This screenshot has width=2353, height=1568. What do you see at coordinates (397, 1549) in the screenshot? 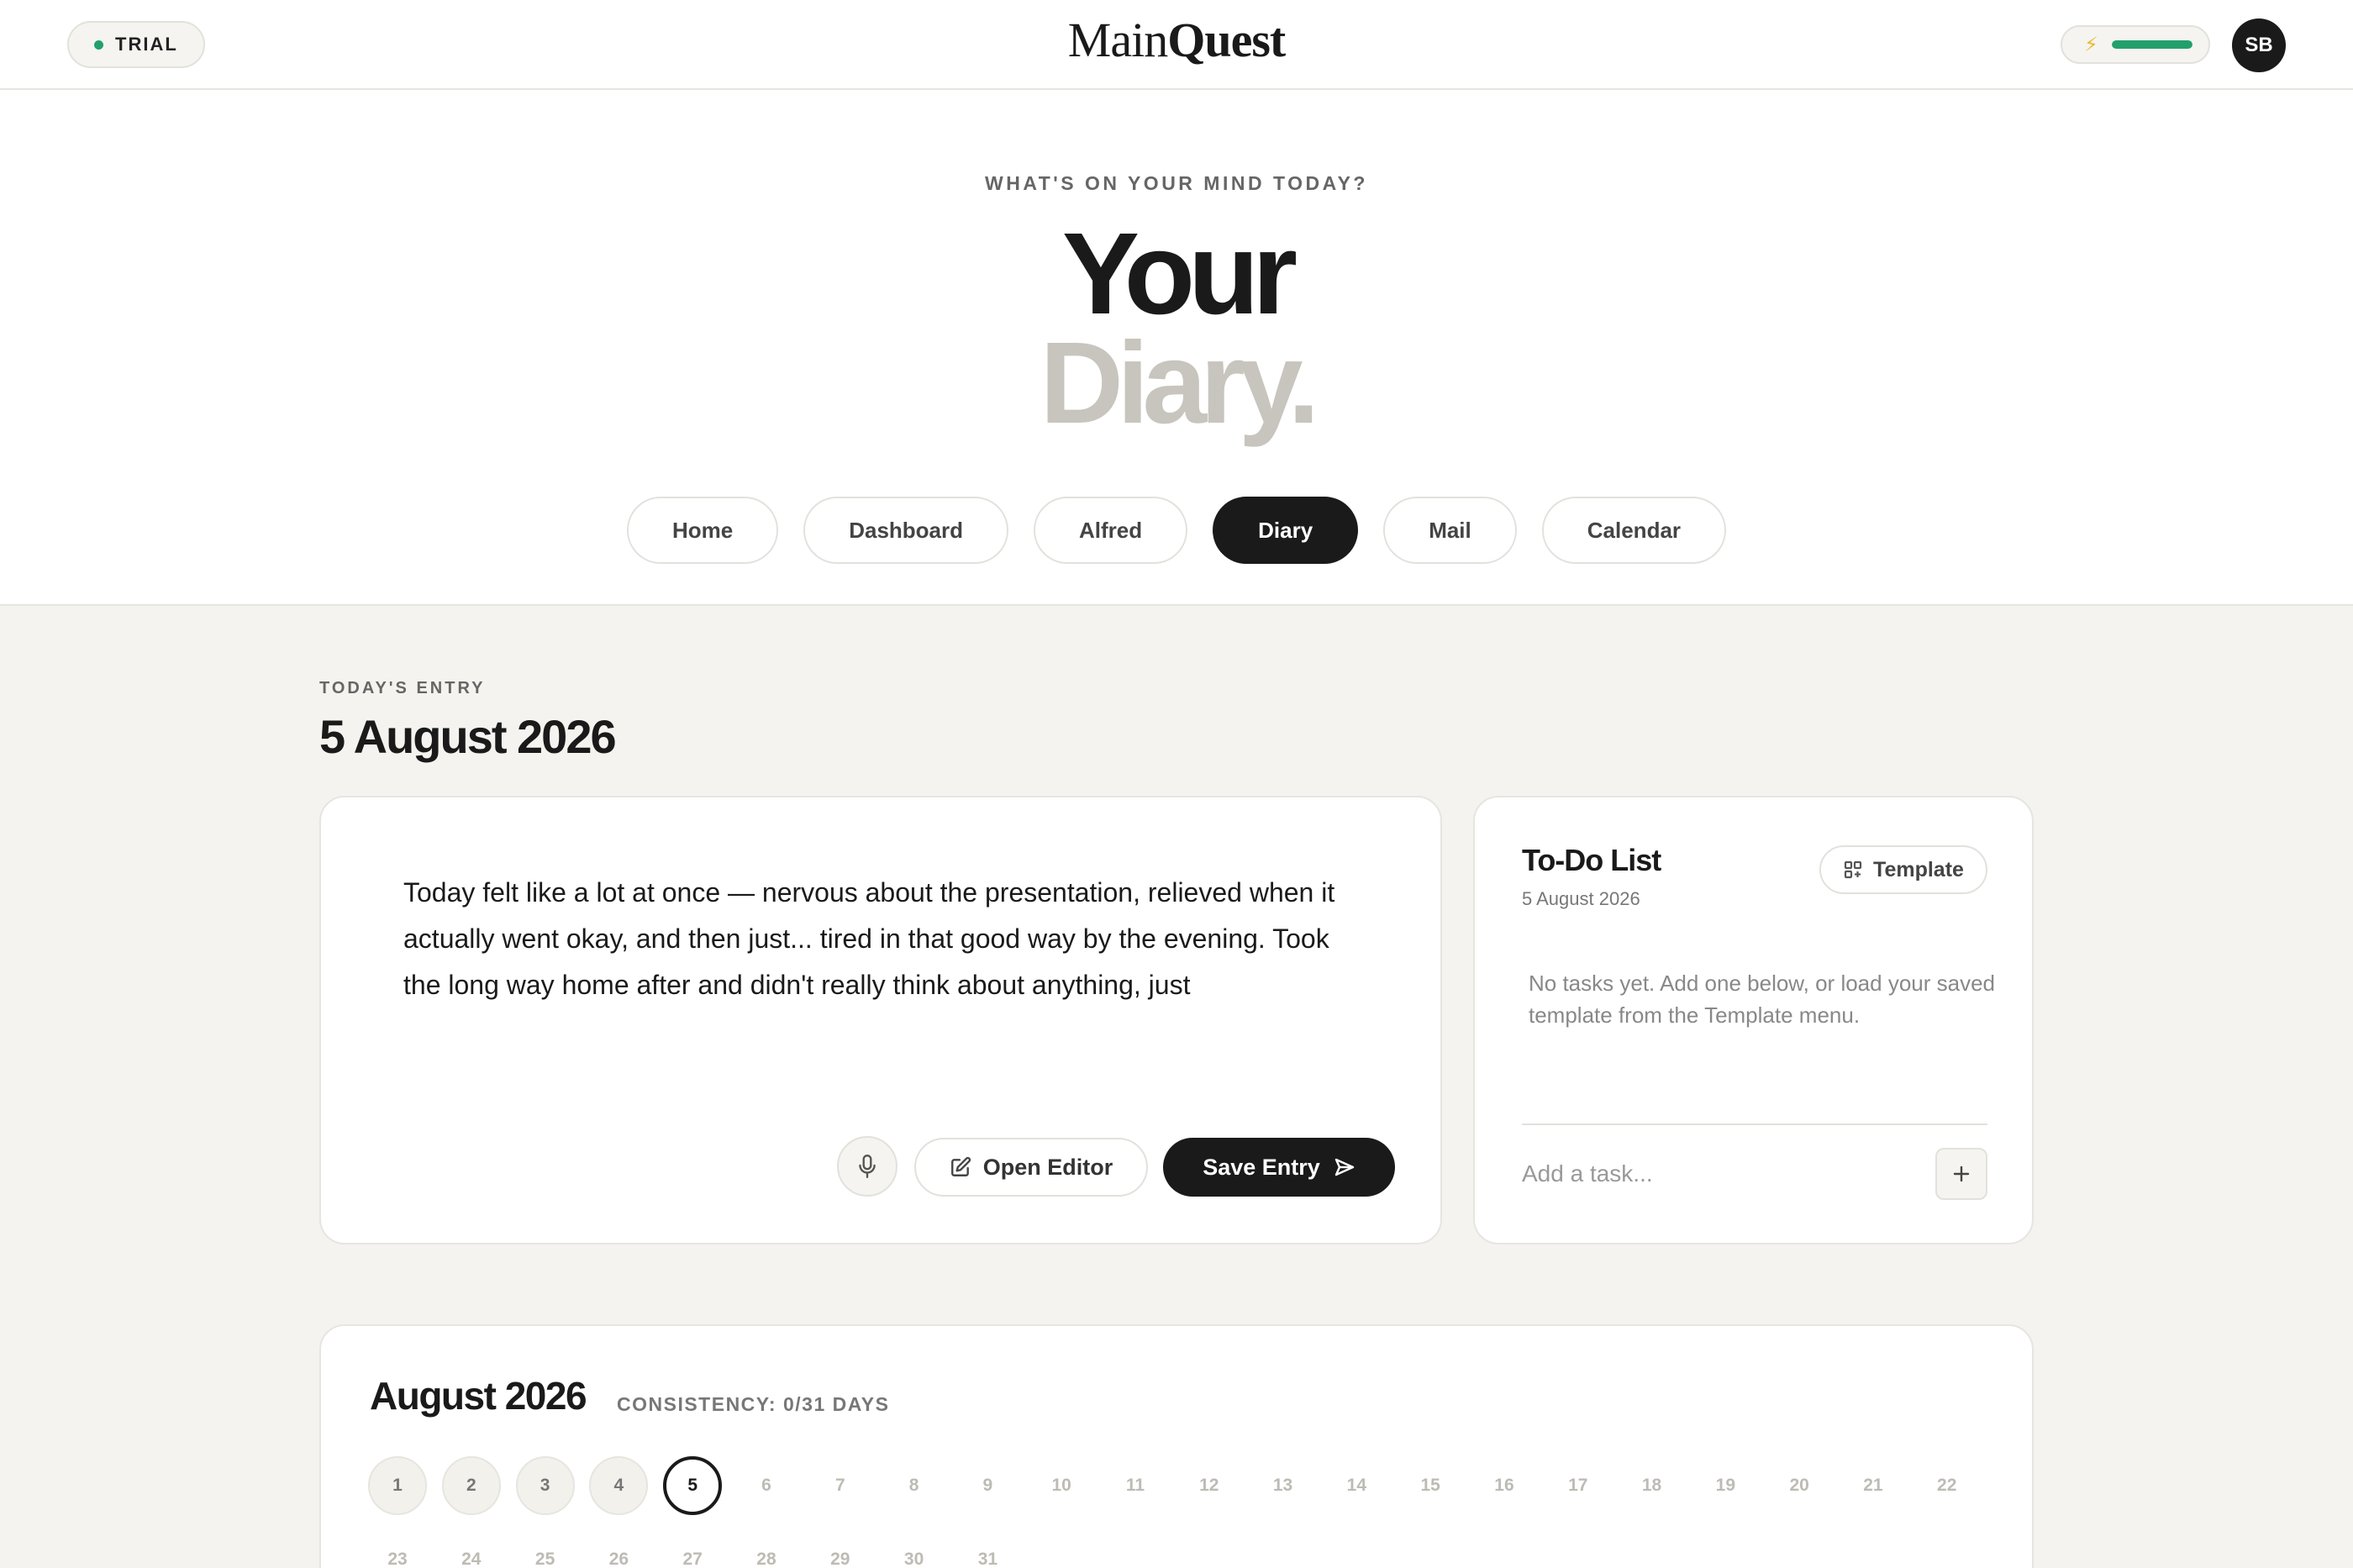
I see `calendar-day: 23` at bounding box center [397, 1549].